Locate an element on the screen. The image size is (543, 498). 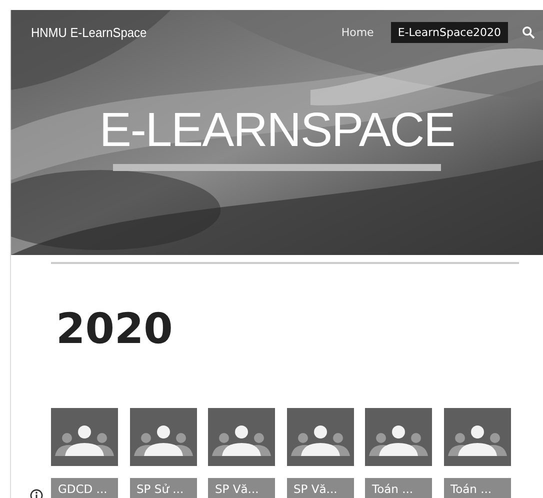
nav-link: Home is located at coordinates (357, 32).